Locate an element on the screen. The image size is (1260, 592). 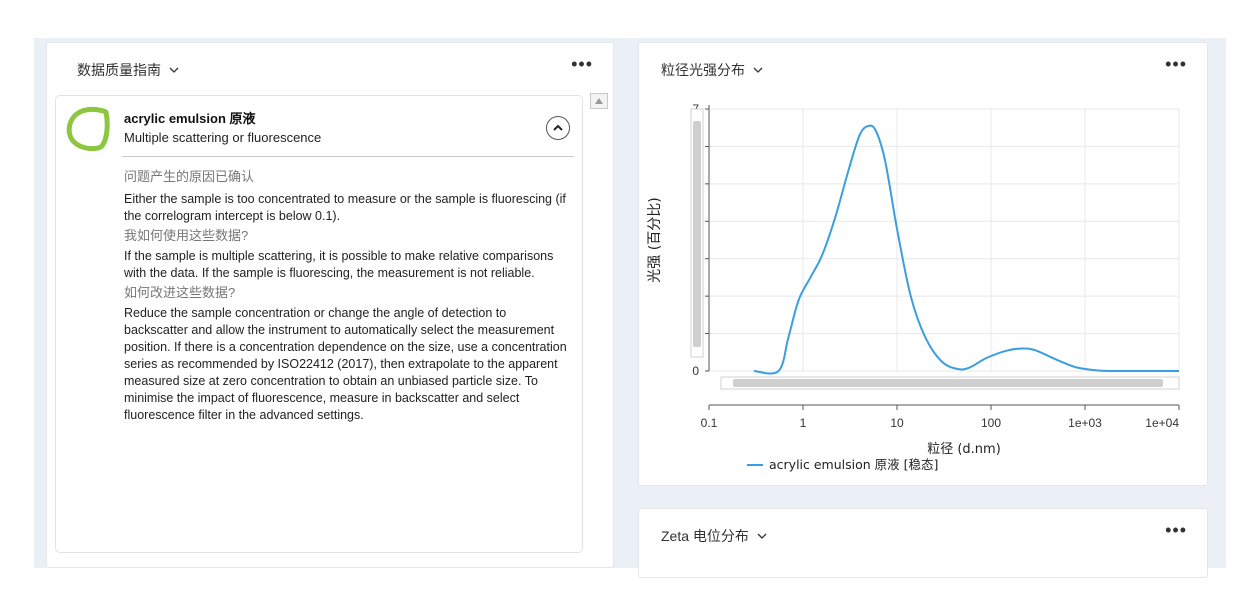
legend-label: acrylic emulsion 原液 [稳态] is located at coordinates (853, 464).